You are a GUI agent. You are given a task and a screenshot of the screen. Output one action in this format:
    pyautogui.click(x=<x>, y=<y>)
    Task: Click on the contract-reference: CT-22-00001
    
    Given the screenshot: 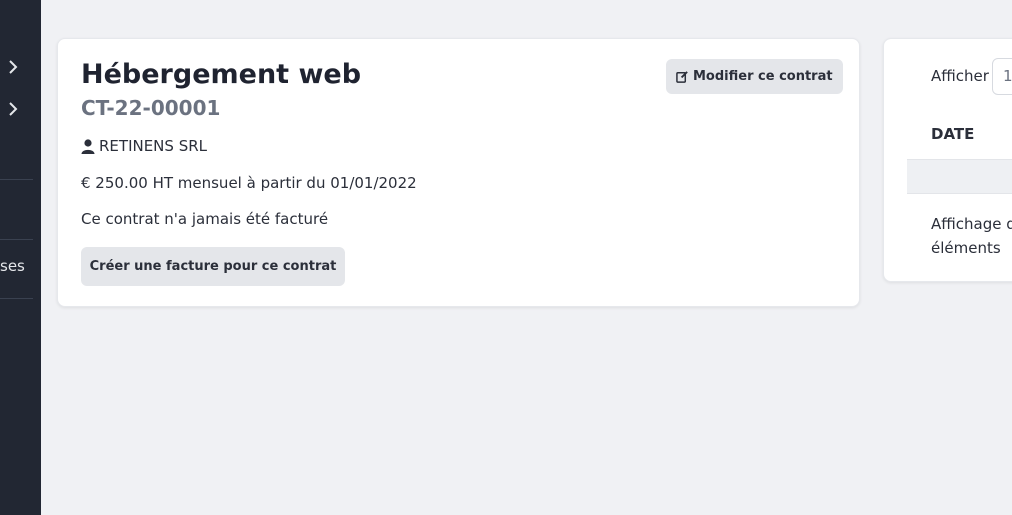 What is the action you would take?
    pyautogui.click(x=151, y=108)
    